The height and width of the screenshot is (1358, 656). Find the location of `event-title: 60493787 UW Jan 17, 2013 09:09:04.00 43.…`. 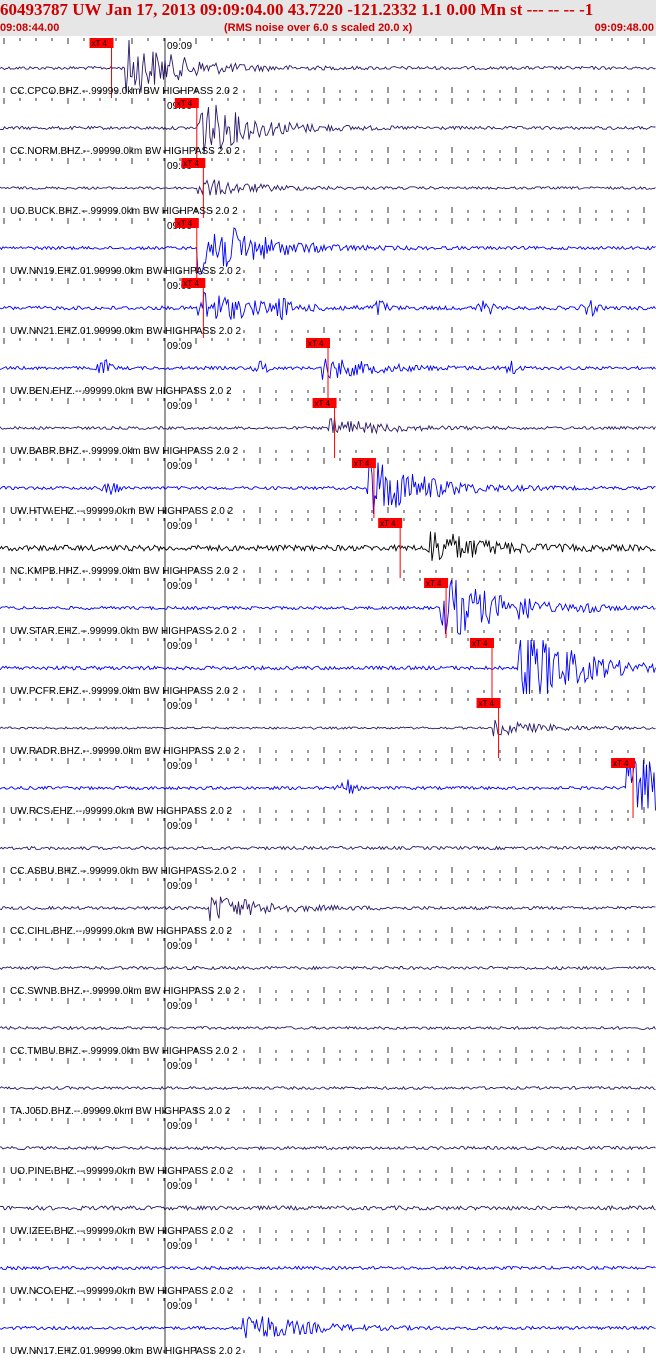

event-title: 60493787 UW Jan 17, 2013 09:09:04.00 43.… is located at coordinates (297, 9).